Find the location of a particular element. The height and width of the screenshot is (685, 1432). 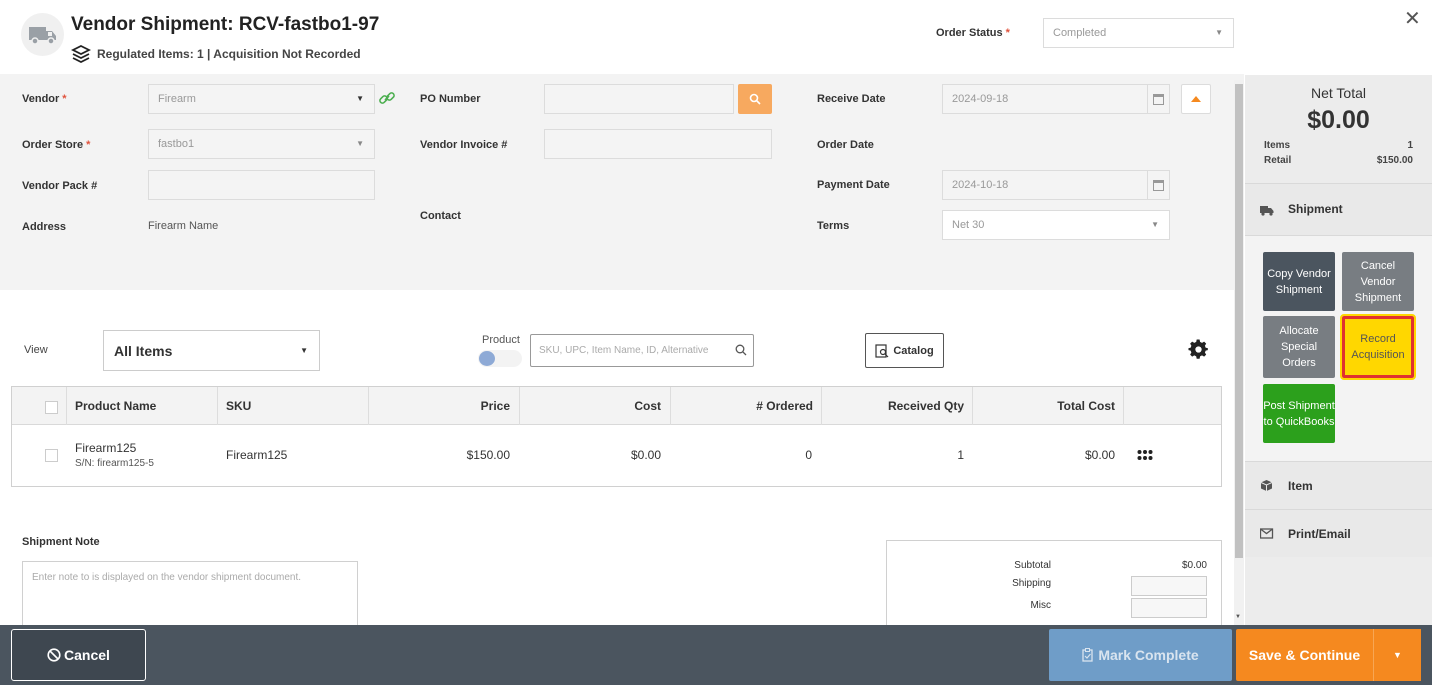

catalog-label: Catalog is located at coordinates (913, 350).